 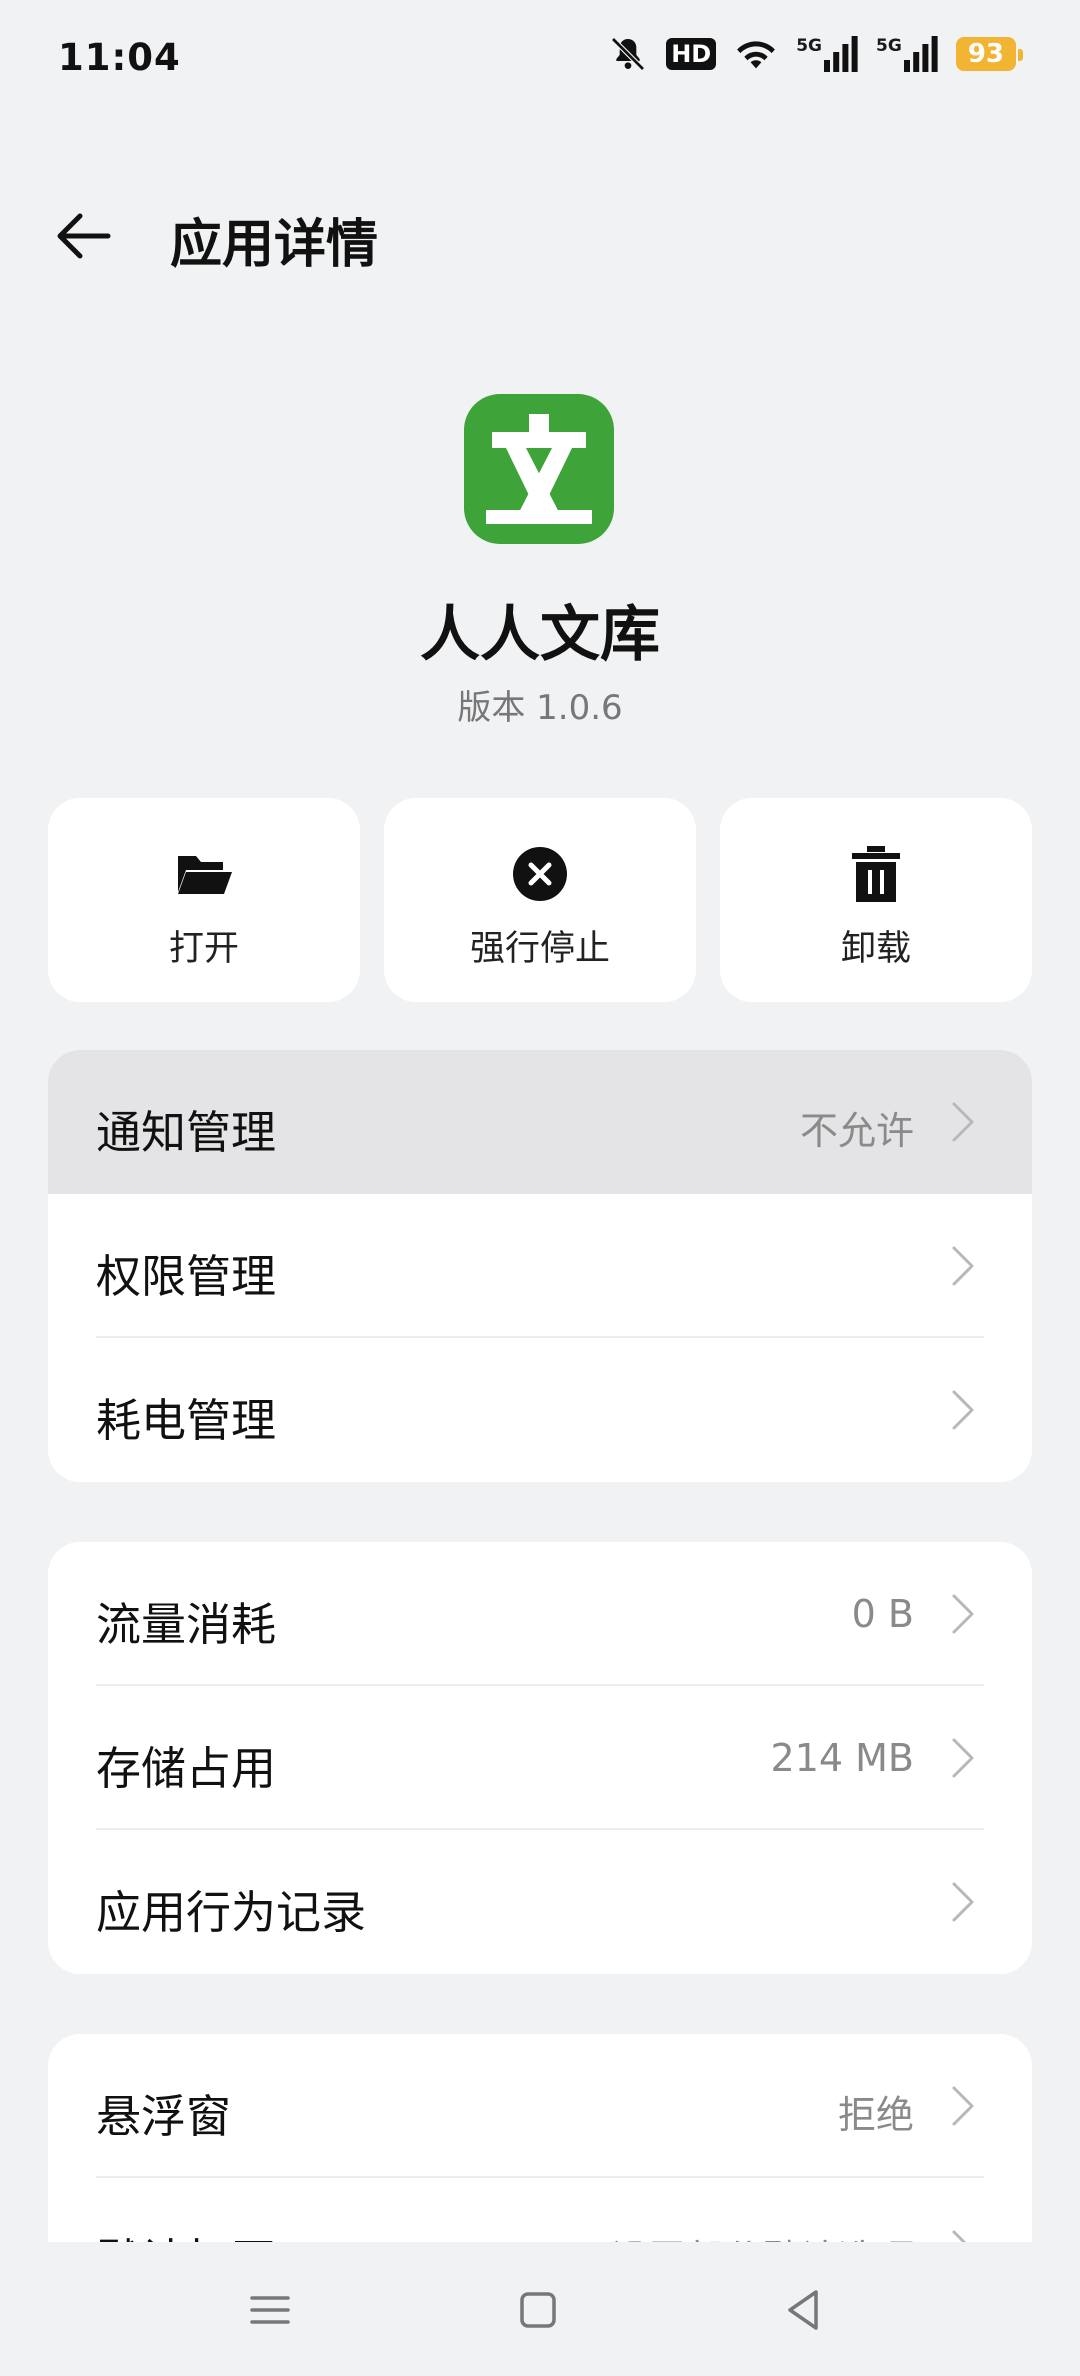 What do you see at coordinates (691, 54) in the screenshot?
I see `hd-icon: HD` at bounding box center [691, 54].